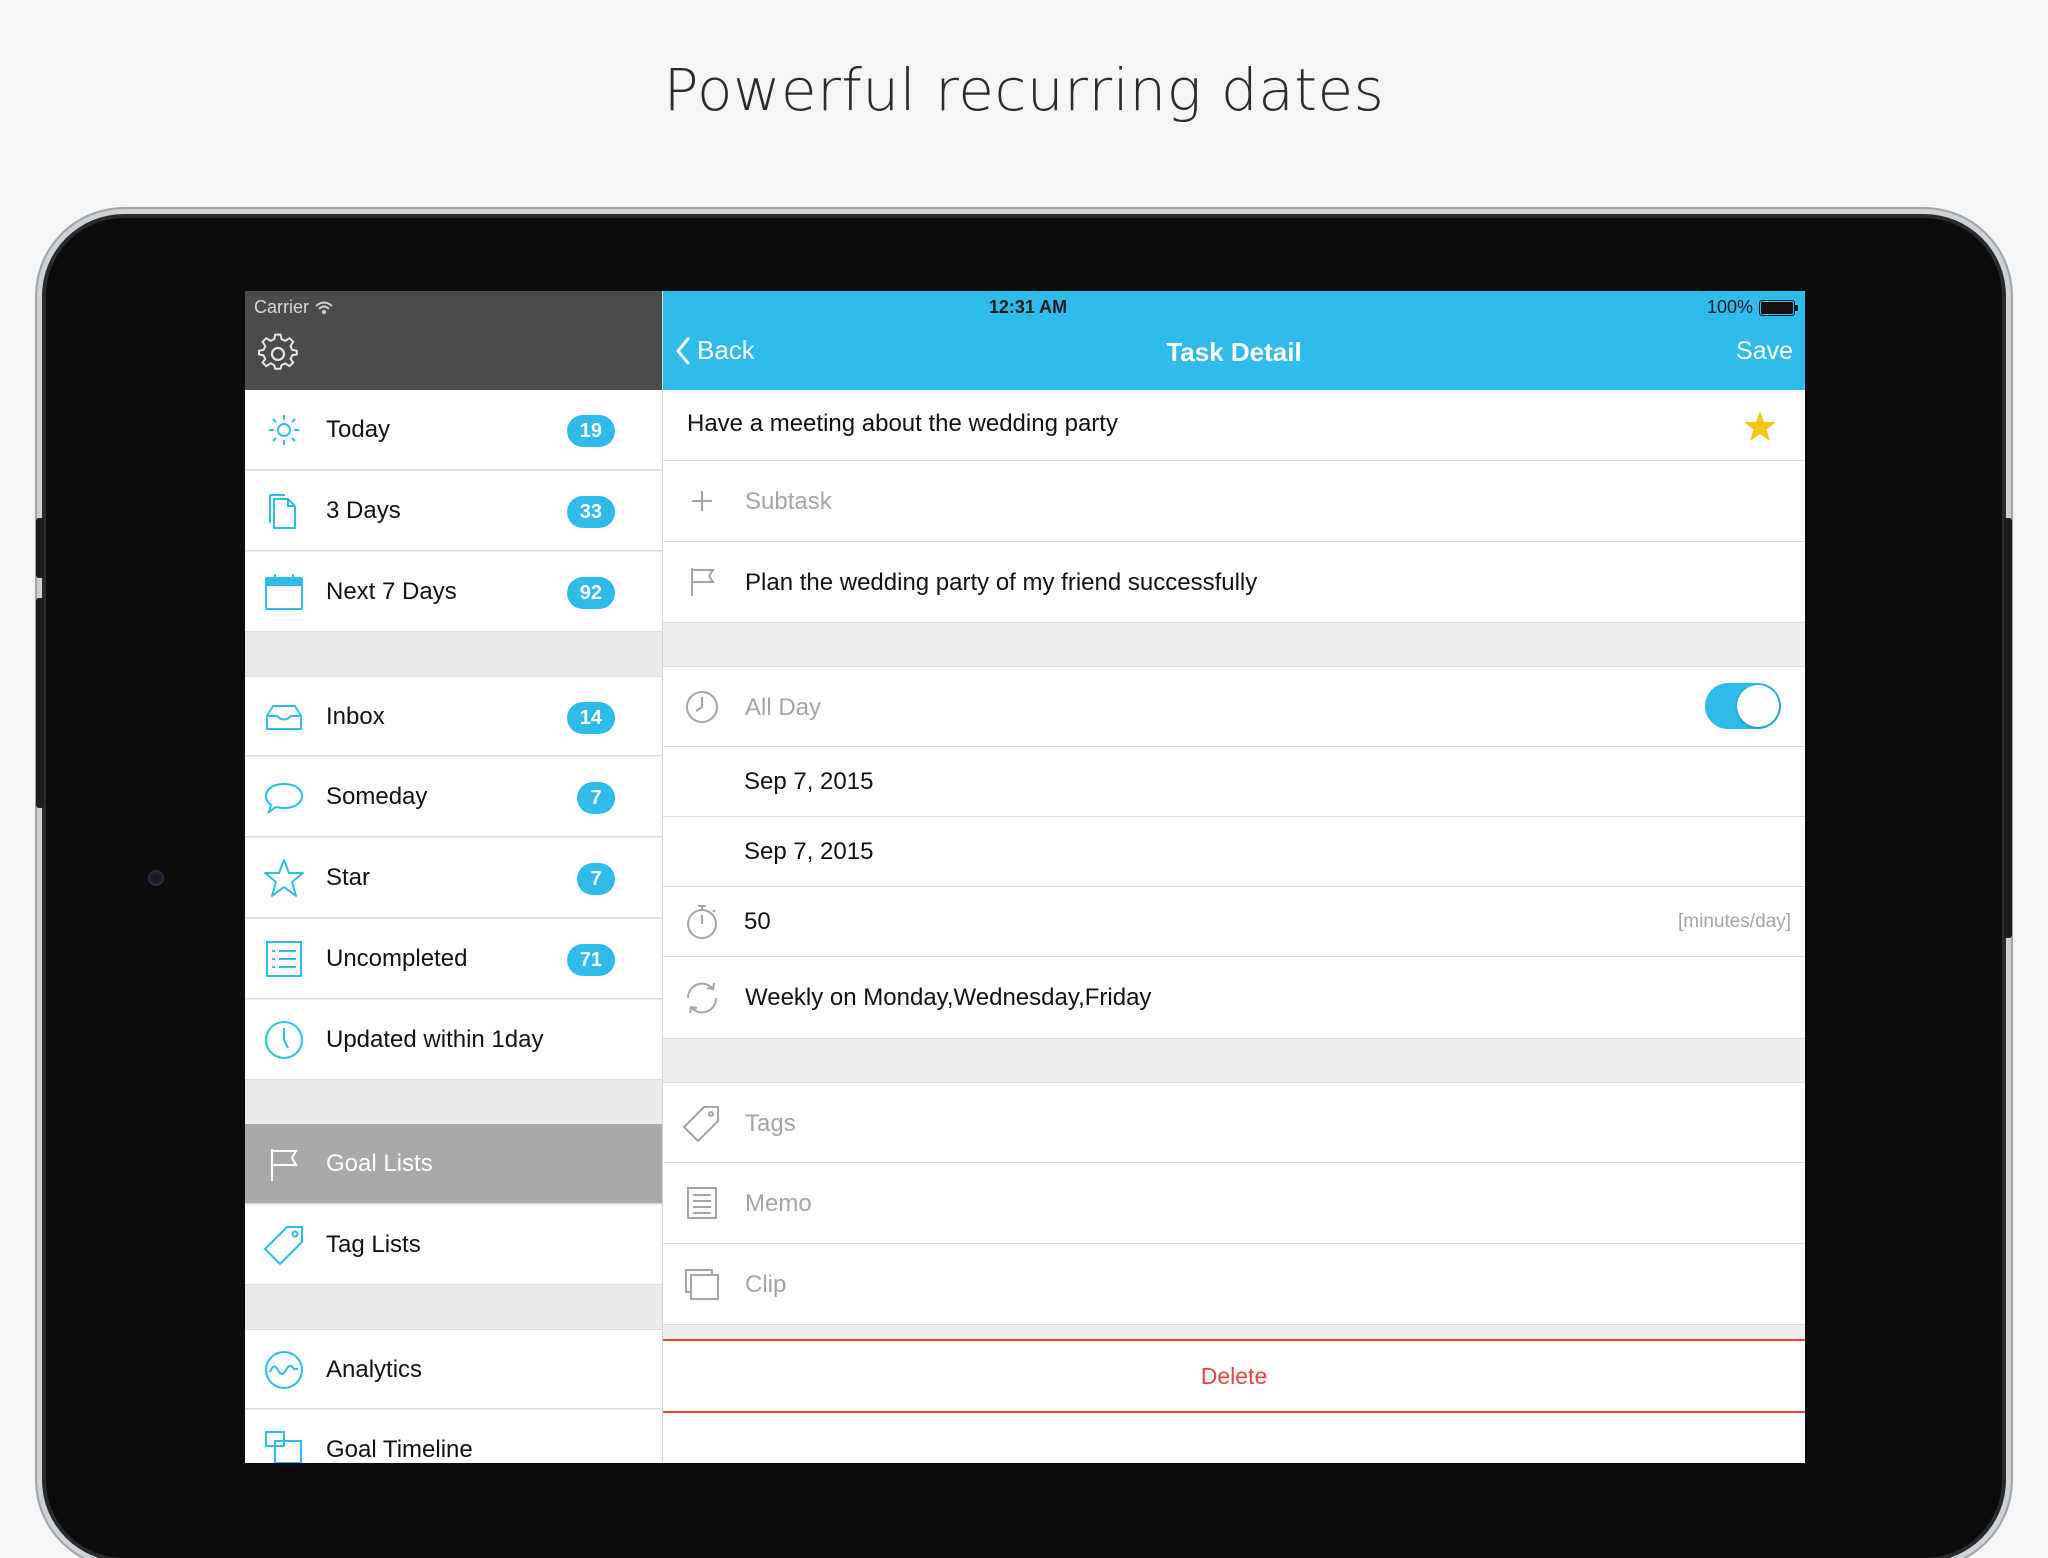  Describe the element at coordinates (278, 354) in the screenshot. I see `gear-icon` at that location.